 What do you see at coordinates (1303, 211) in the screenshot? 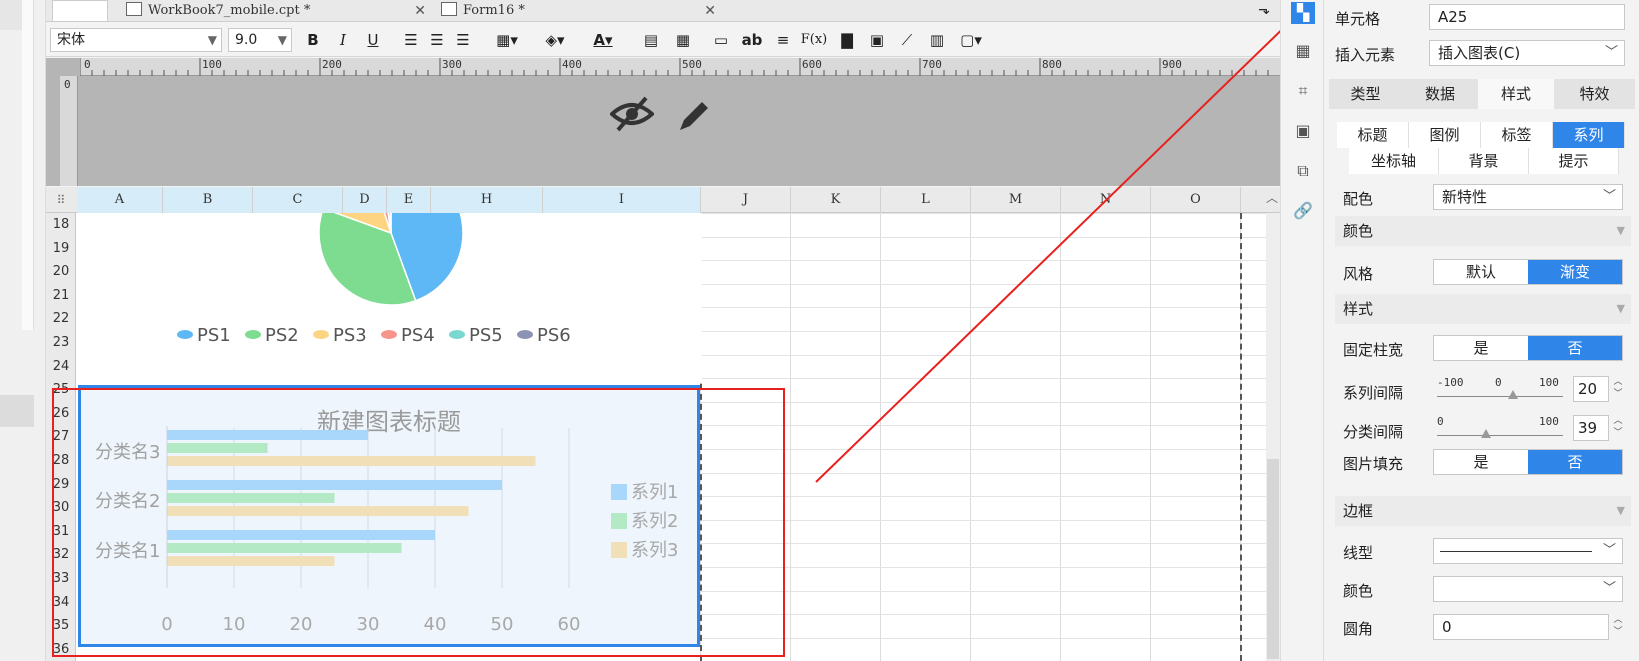
I see `link-icon: 🔗` at bounding box center [1303, 211].